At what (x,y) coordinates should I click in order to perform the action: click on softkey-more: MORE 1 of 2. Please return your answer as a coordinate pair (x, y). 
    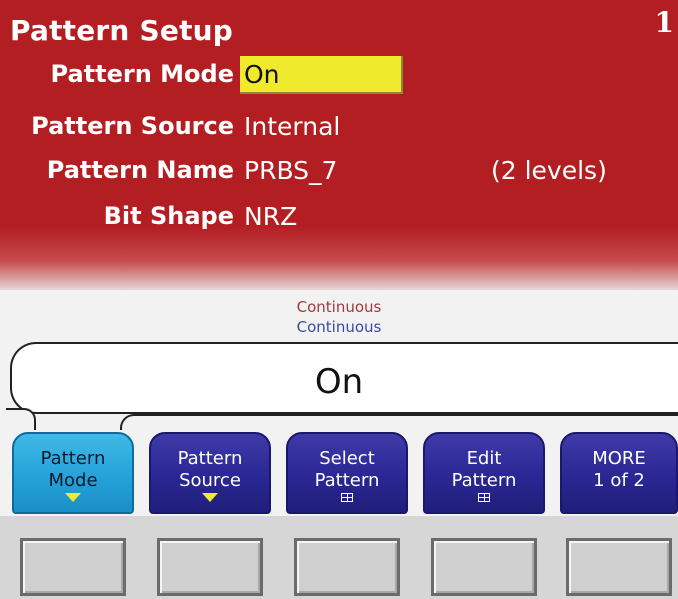
    Looking at the image, I should click on (619, 473).